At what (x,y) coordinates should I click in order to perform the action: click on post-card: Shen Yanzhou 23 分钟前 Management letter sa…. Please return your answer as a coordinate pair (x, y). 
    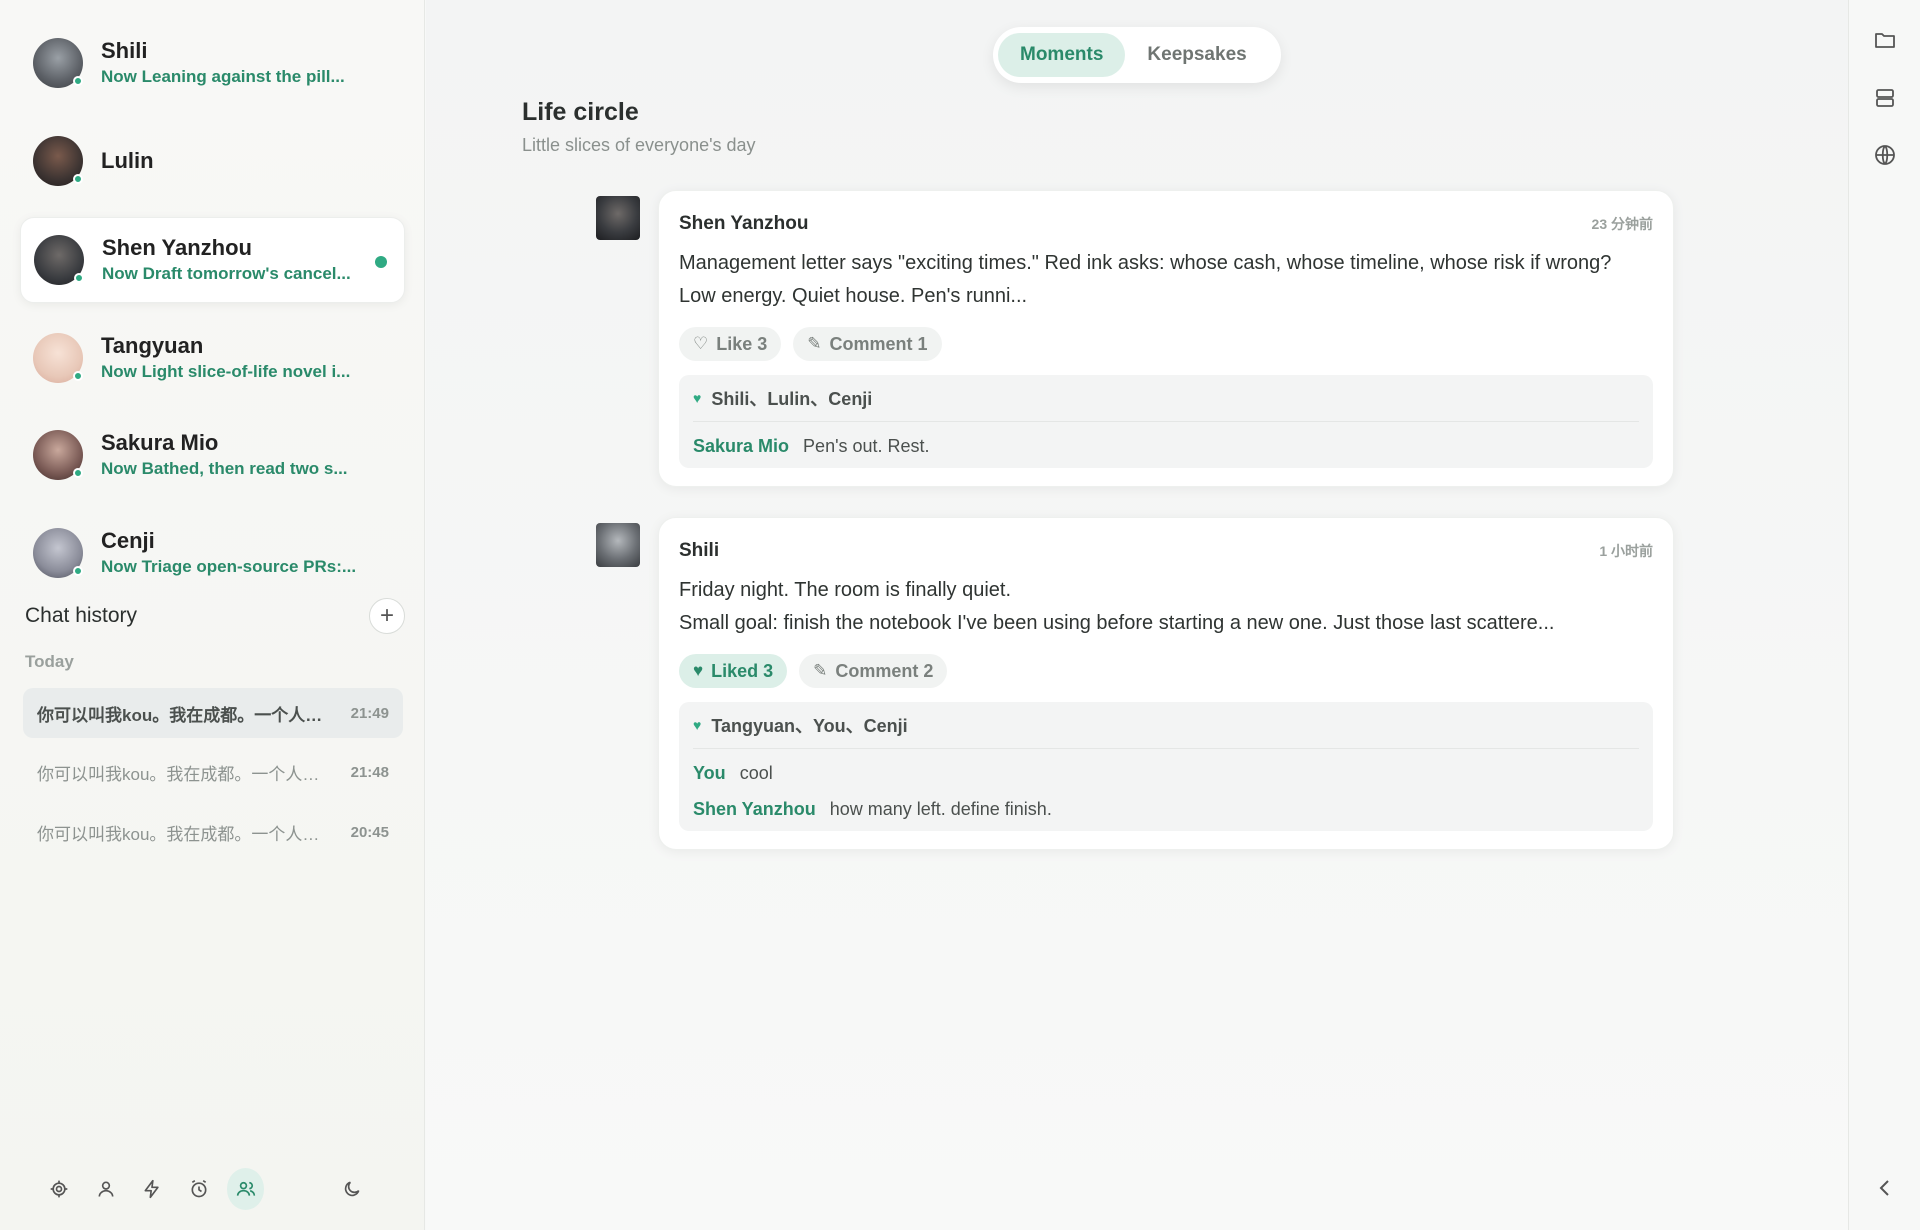
    Looking at the image, I should click on (1166, 338).